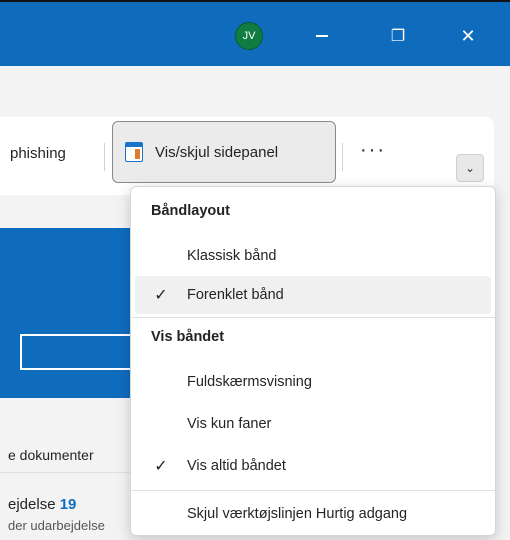 This screenshot has height=540, width=510. I want to click on blue-banner, so click(70, 313).